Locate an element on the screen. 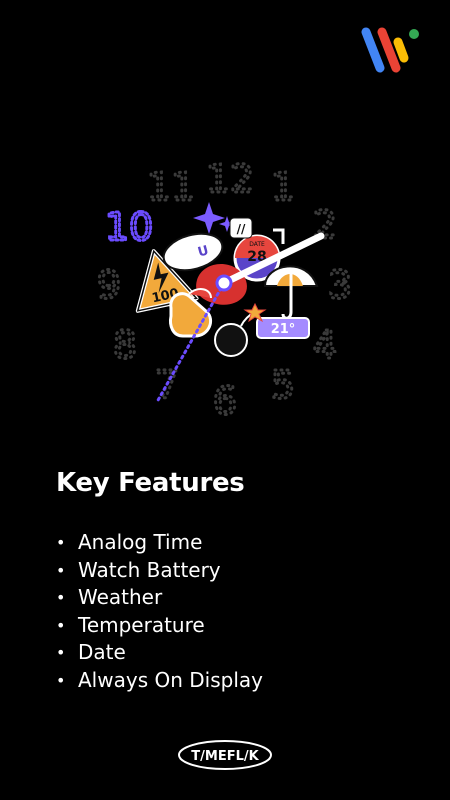 The width and height of the screenshot is (450, 800). numeral-9: 9 is located at coordinates (109, 285).